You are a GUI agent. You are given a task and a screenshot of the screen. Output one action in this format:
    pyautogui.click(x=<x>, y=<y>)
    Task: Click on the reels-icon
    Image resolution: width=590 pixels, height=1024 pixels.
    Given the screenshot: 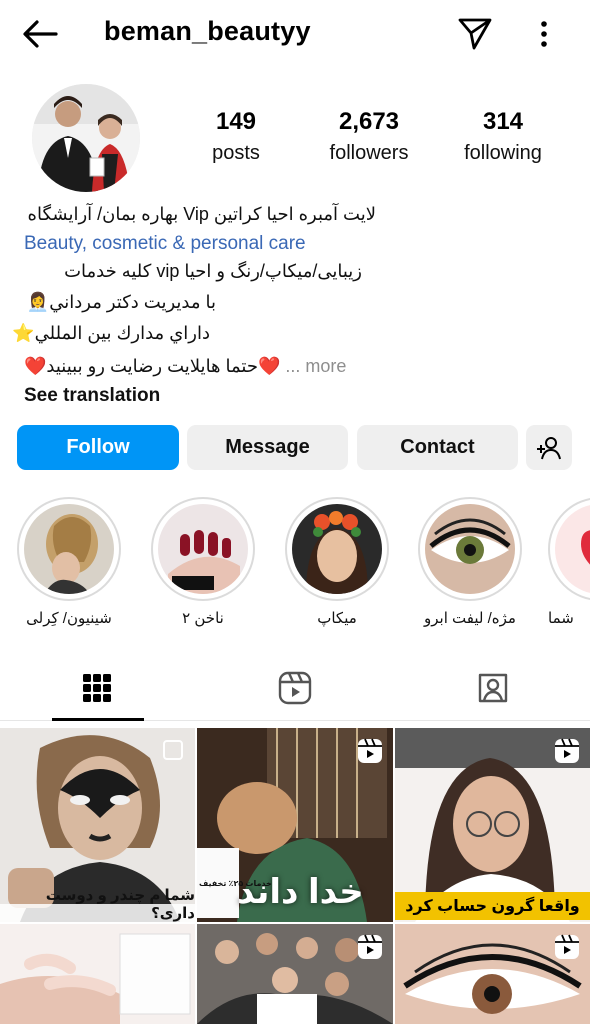 What is the action you would take?
    pyautogui.click(x=295, y=688)
    